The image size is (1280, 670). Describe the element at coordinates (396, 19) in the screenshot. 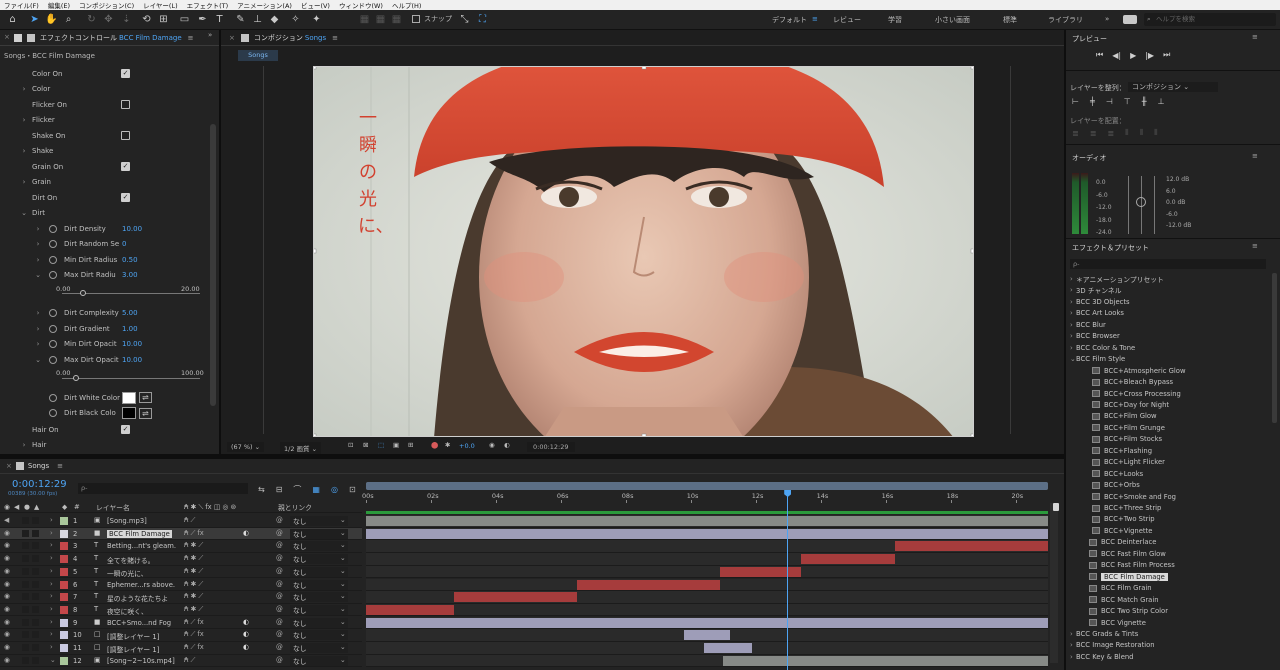

I see `view-axis-icon: ▦` at that location.